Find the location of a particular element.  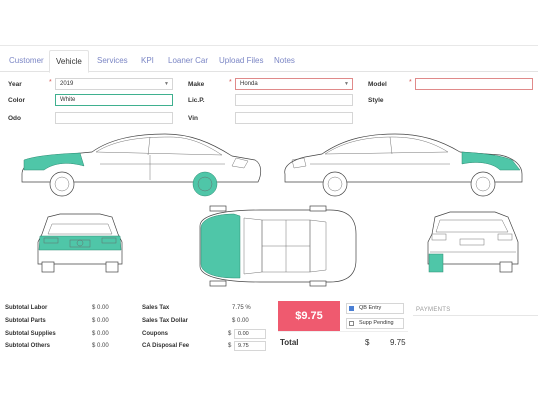

coupons-currency: $ is located at coordinates (230, 334).